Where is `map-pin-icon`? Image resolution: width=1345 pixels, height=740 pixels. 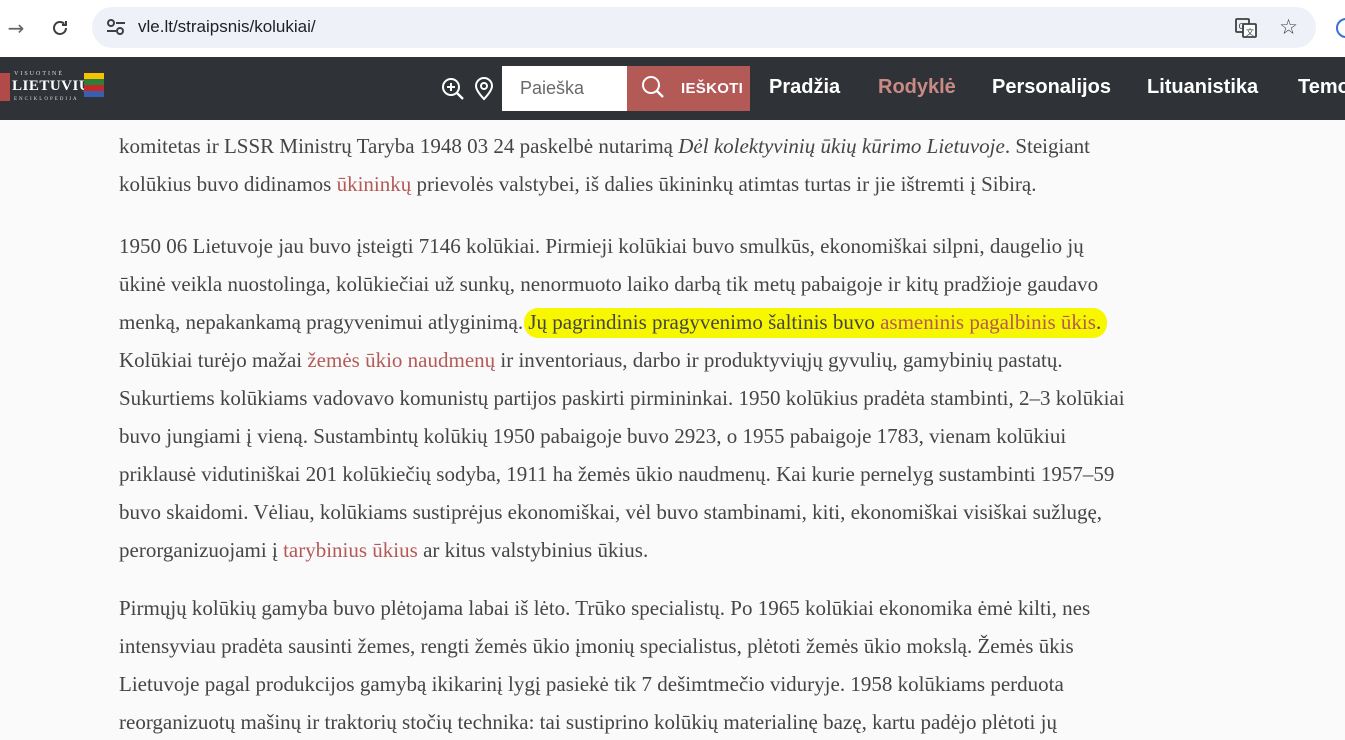
map-pin-icon is located at coordinates (485, 89).